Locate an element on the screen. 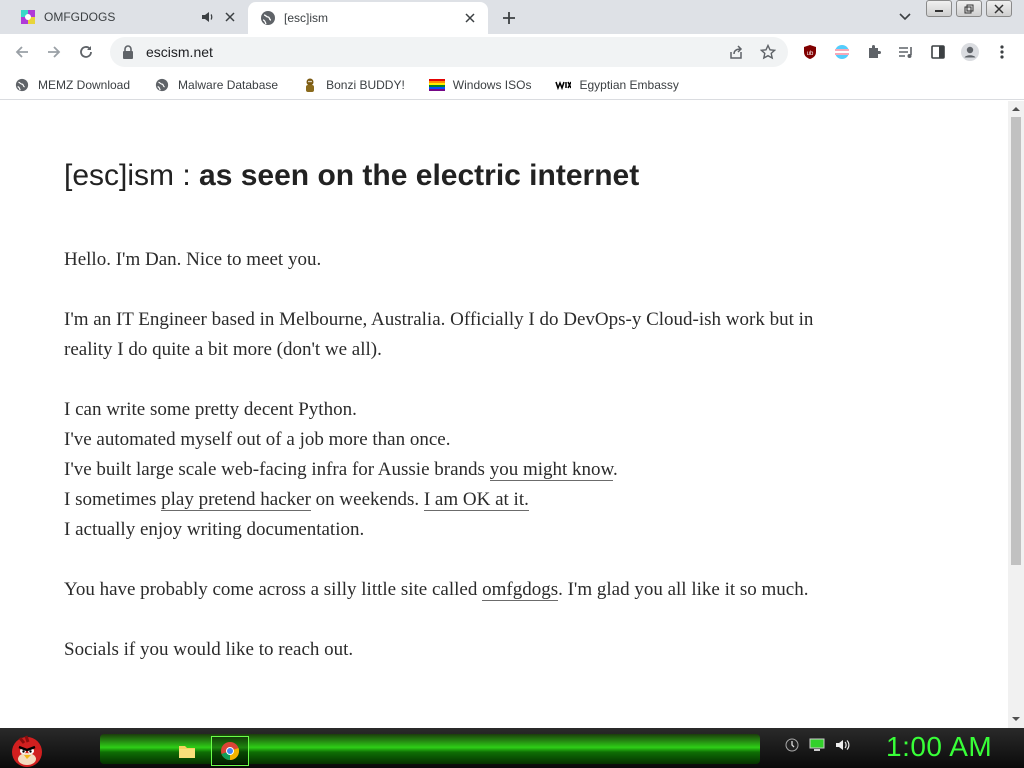 This screenshot has width=1024, height=768. bookmark-label: Egyptian Embassy is located at coordinates (629, 84).